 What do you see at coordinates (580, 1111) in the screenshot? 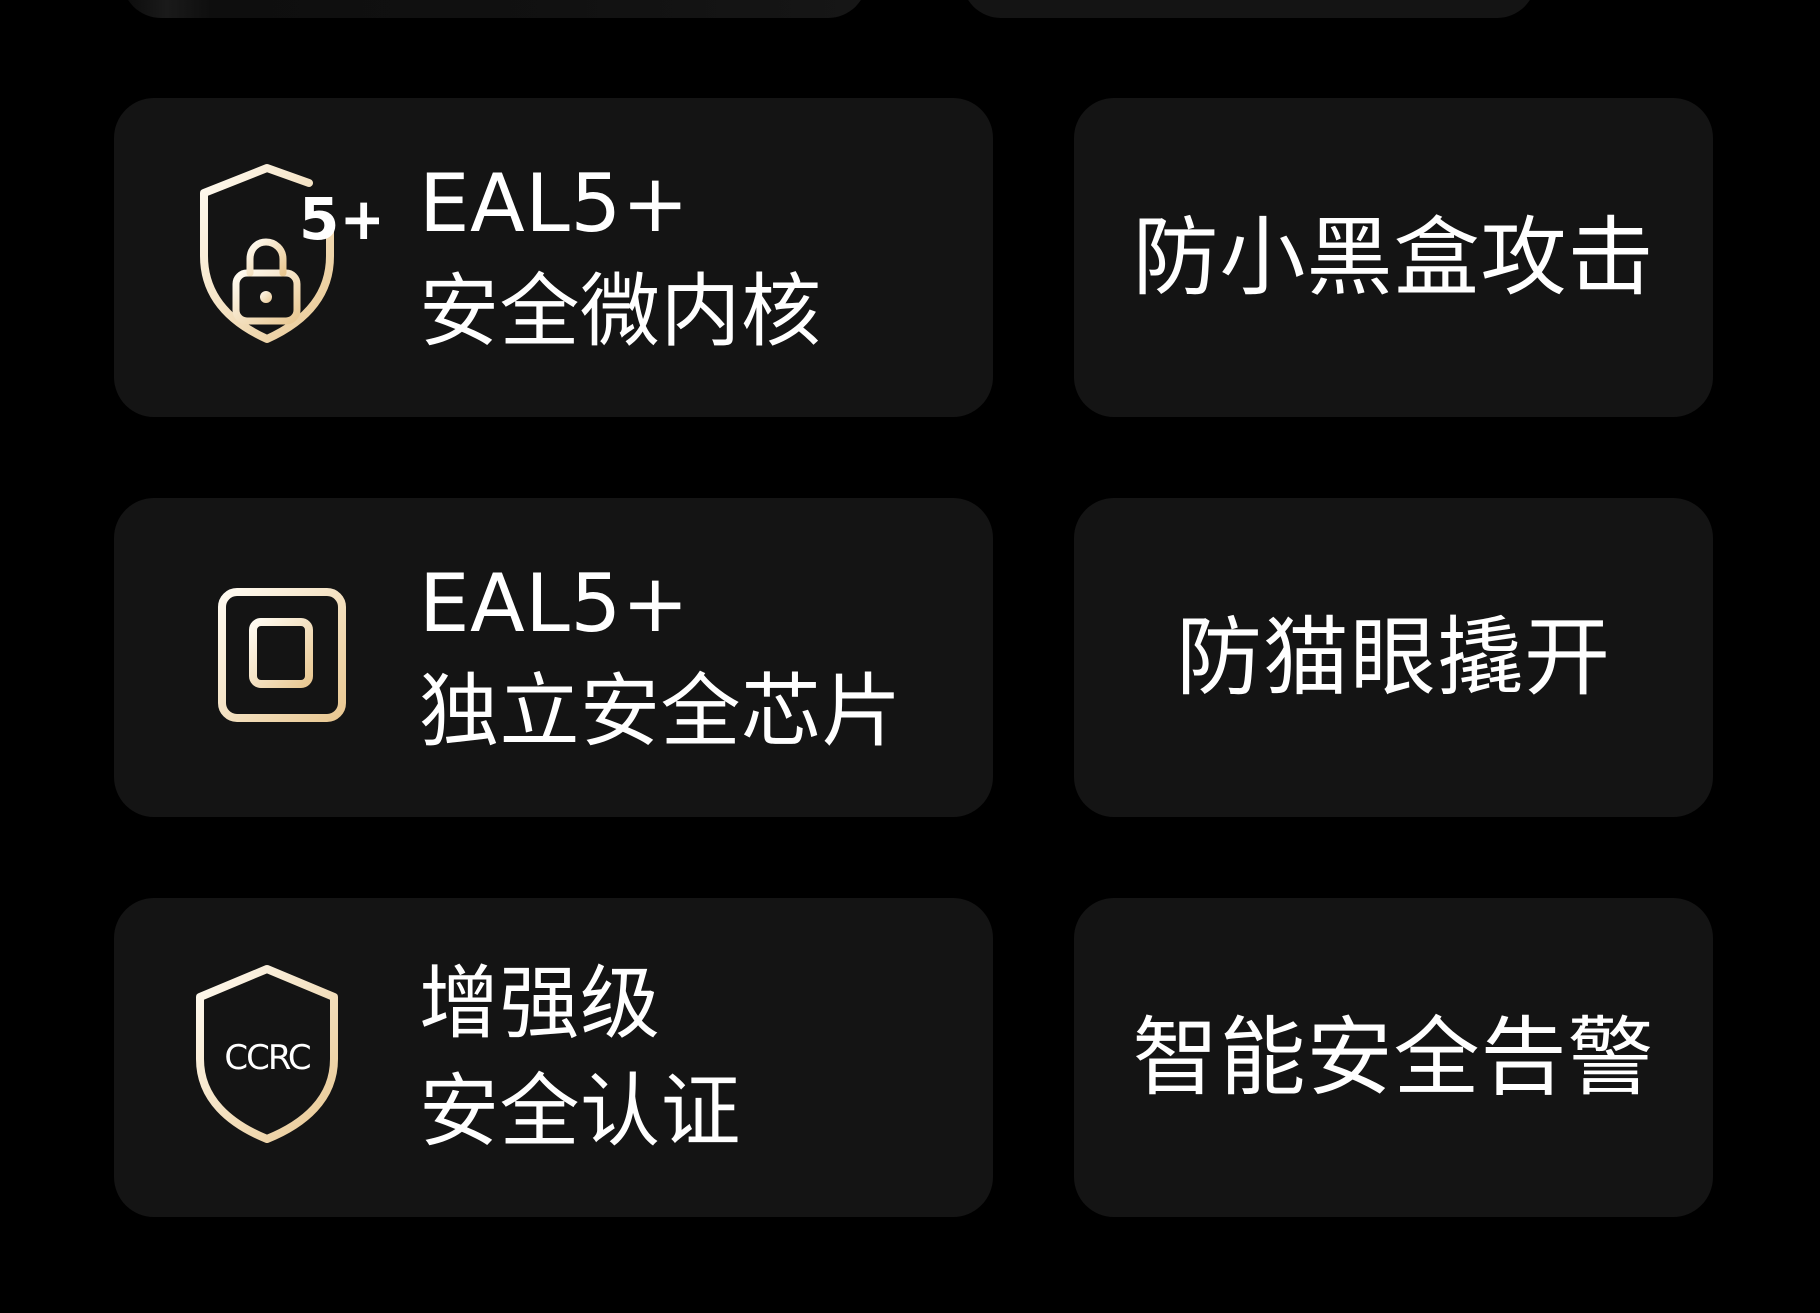
I see `feature-subtitle: 安全认证` at bounding box center [580, 1111].